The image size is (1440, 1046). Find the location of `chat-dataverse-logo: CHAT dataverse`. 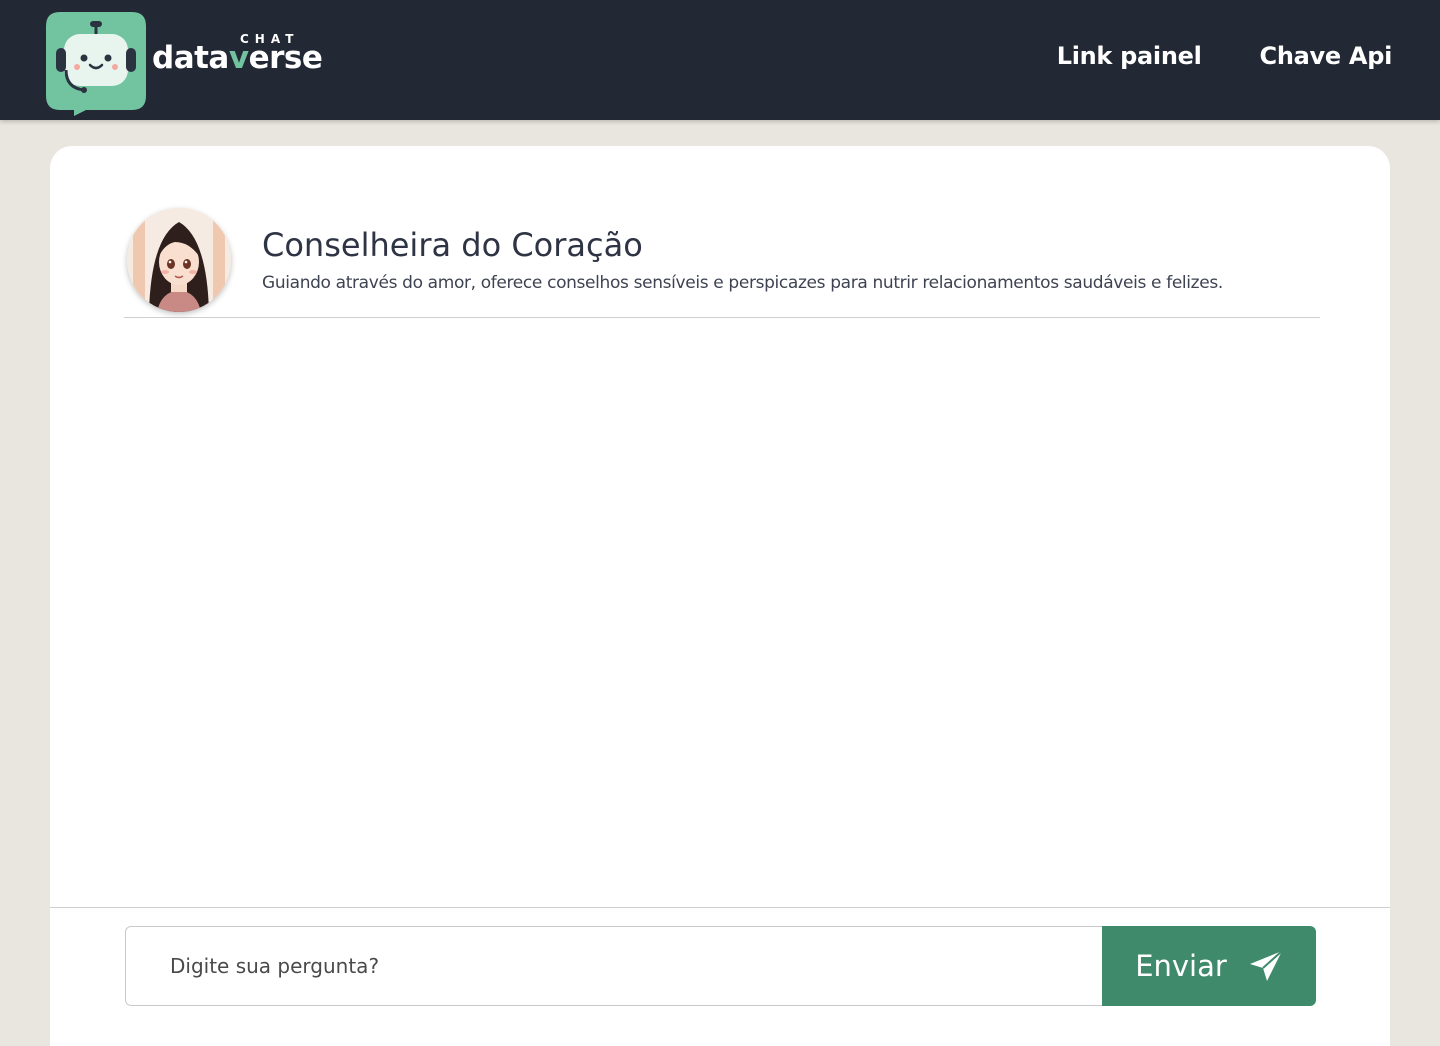

chat-dataverse-logo: CHAT dataverse is located at coordinates (184, 64).